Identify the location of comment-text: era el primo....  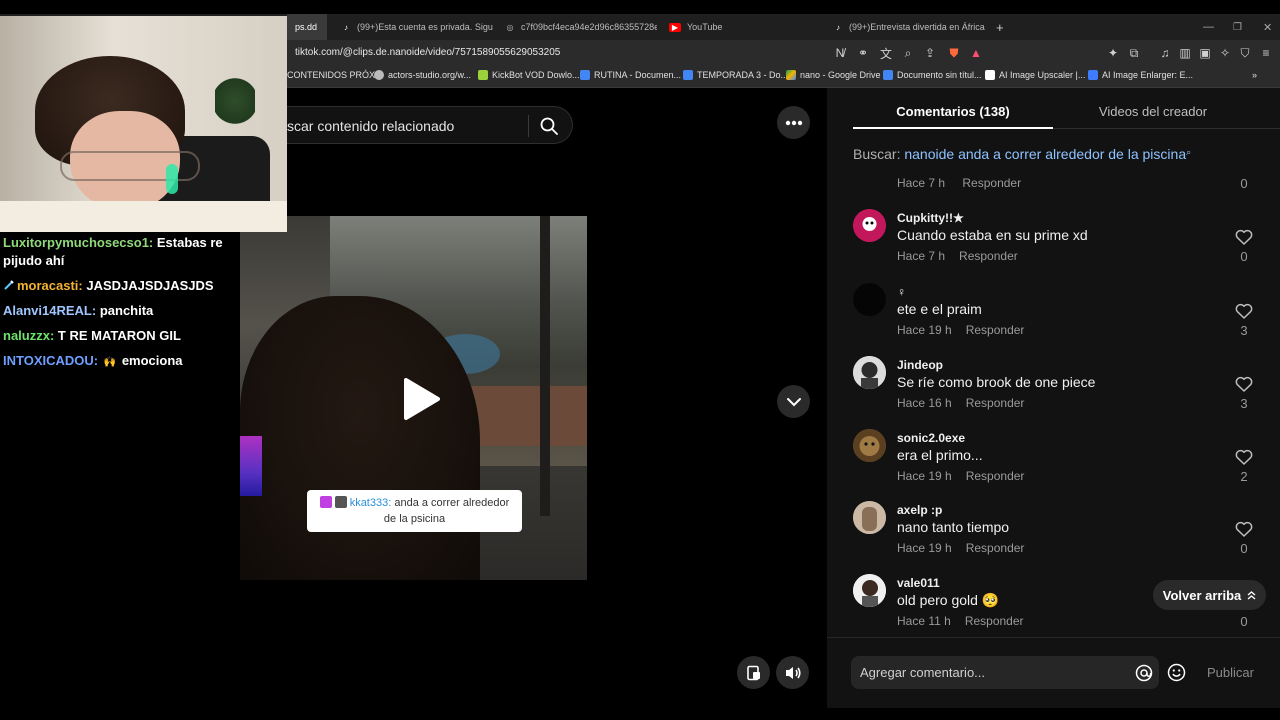
(940, 455).